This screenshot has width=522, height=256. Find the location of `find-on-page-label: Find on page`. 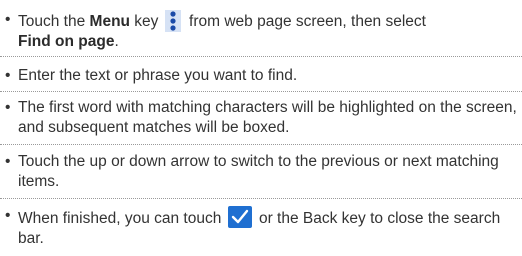

find-on-page-label: Find on page is located at coordinates (66, 41).